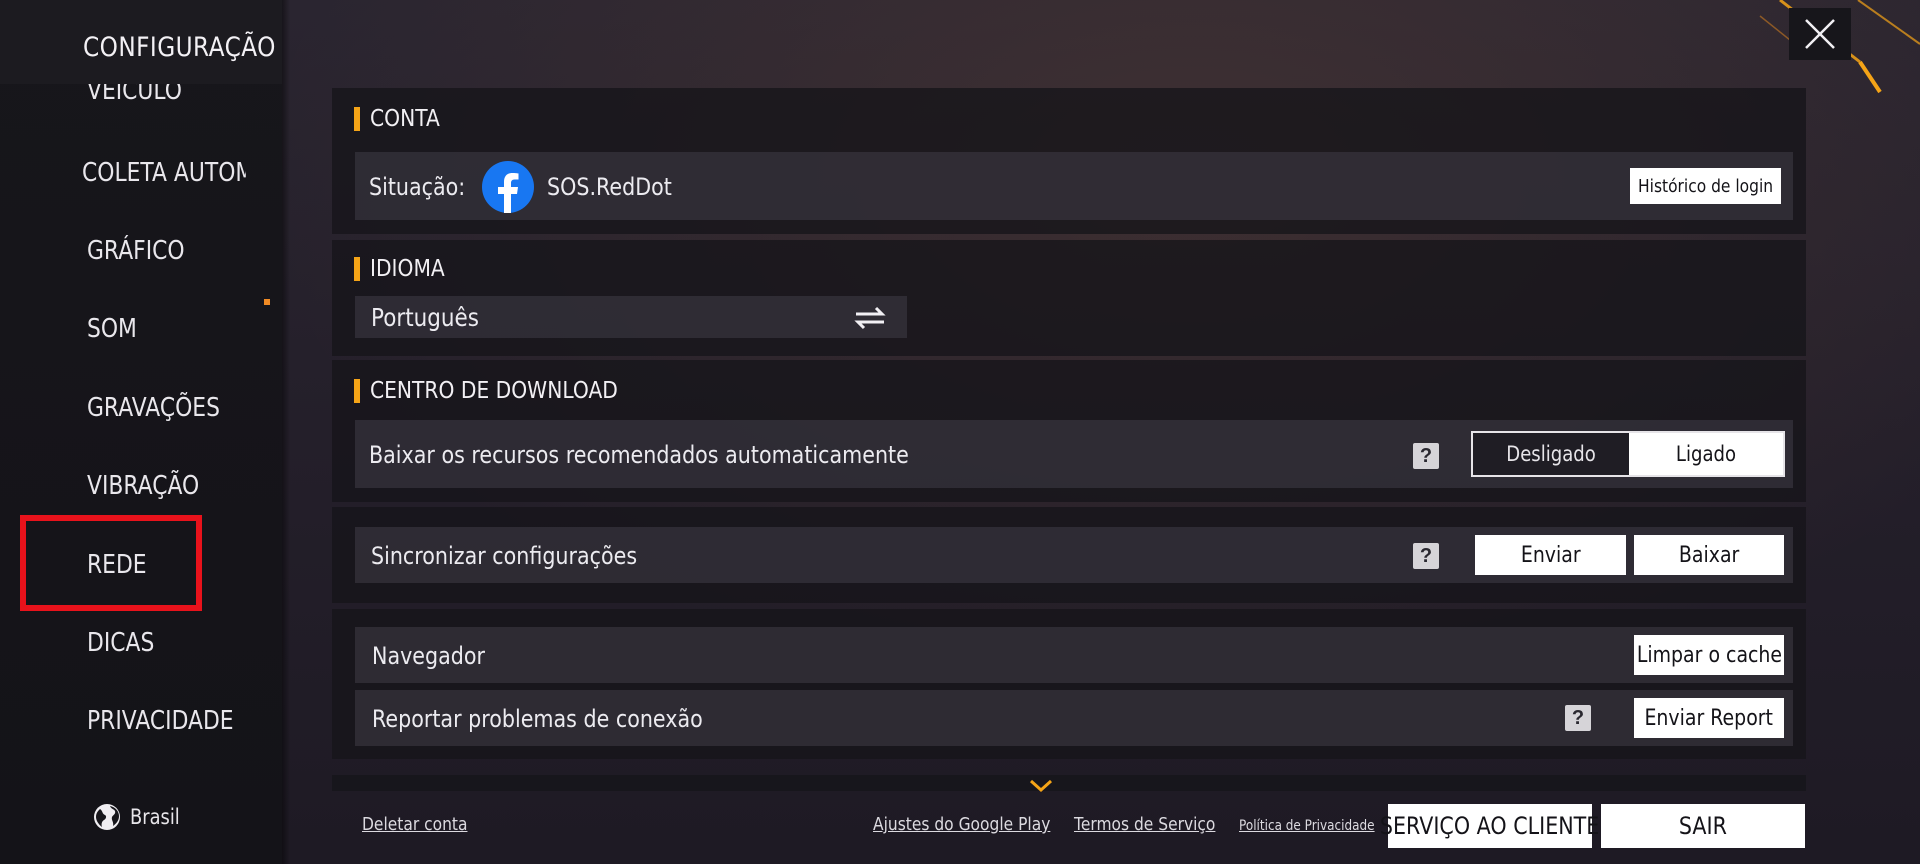 This screenshot has height=864, width=1920. I want to click on account-status-row: Situação: SOS.RedDot Histórico de login, so click(1074, 186).